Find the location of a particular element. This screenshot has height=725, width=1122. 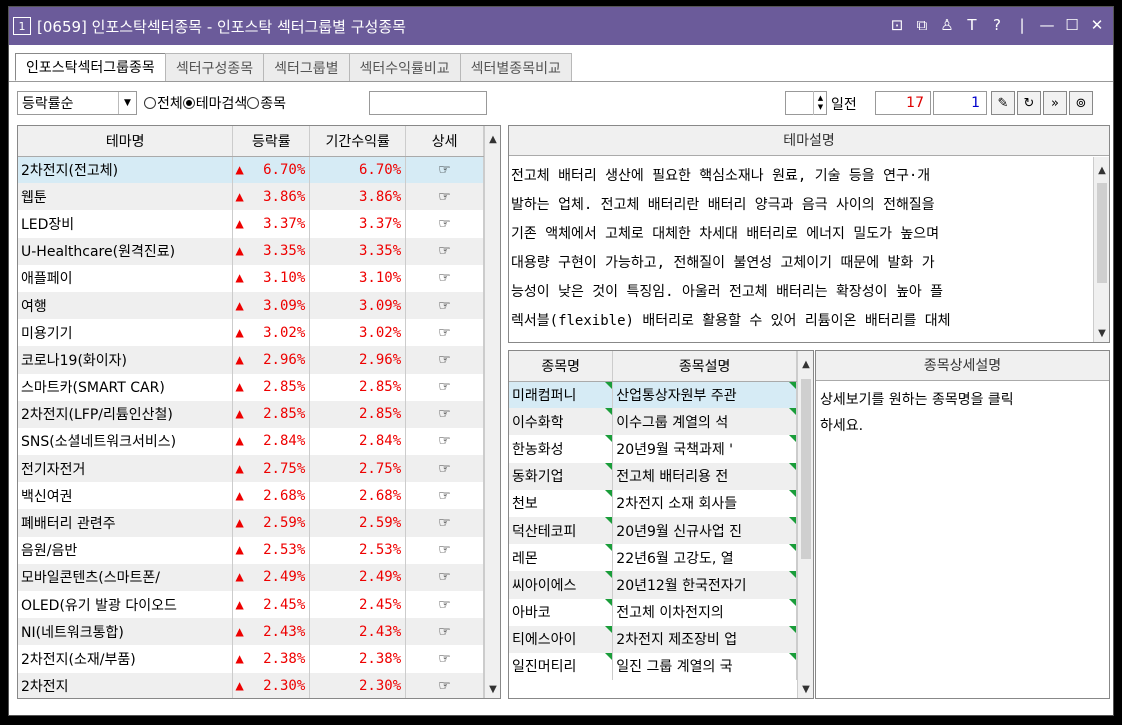

days-spinner: ▲ ▼ is located at coordinates (820, 103).